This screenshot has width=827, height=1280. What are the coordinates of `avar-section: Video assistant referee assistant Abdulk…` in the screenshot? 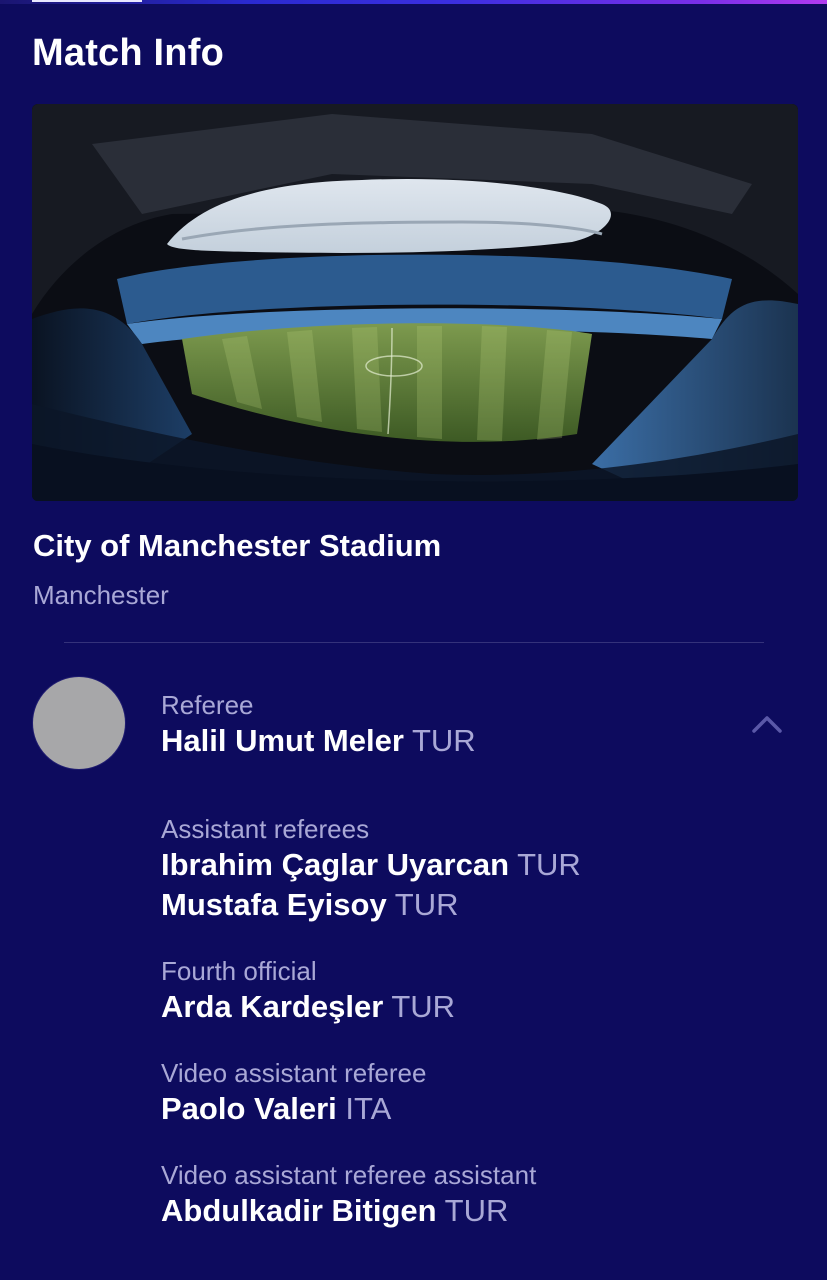 It's located at (348, 1195).